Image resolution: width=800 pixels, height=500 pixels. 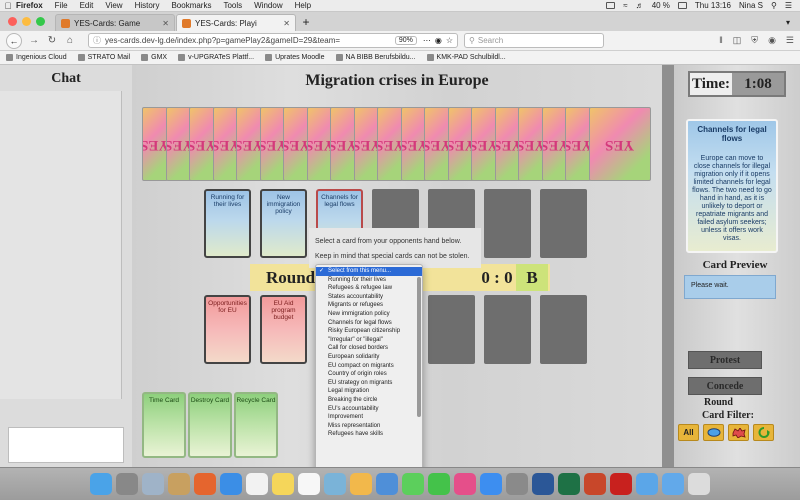 I want to click on volume-icon: ♬, so click(x=640, y=5).